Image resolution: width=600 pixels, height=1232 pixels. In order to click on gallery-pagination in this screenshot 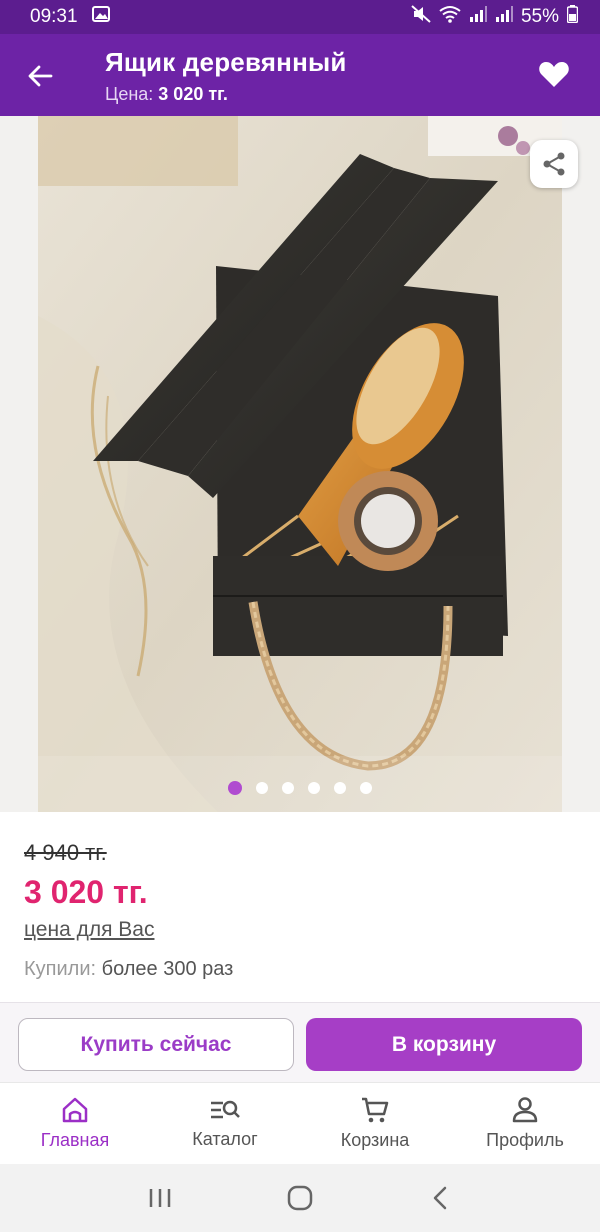, I will do `click(300, 788)`.